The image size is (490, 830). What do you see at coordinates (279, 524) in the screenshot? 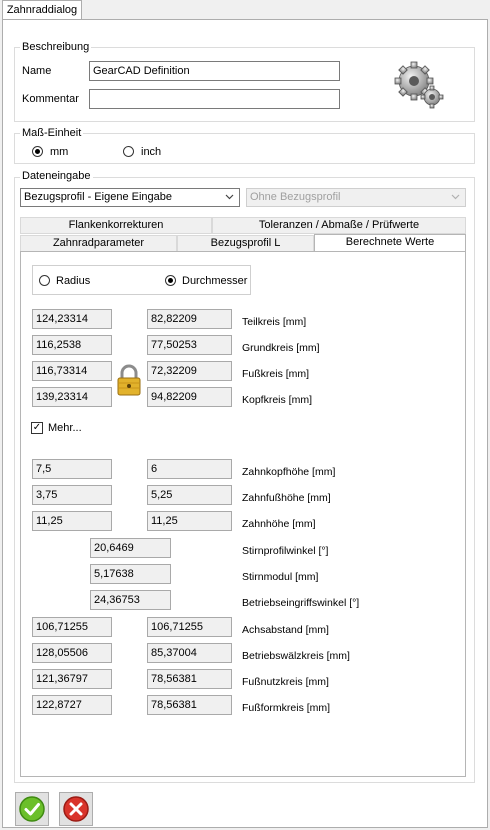
I see `zahnhoehe-label: Zahnhöhe [mm]` at bounding box center [279, 524].